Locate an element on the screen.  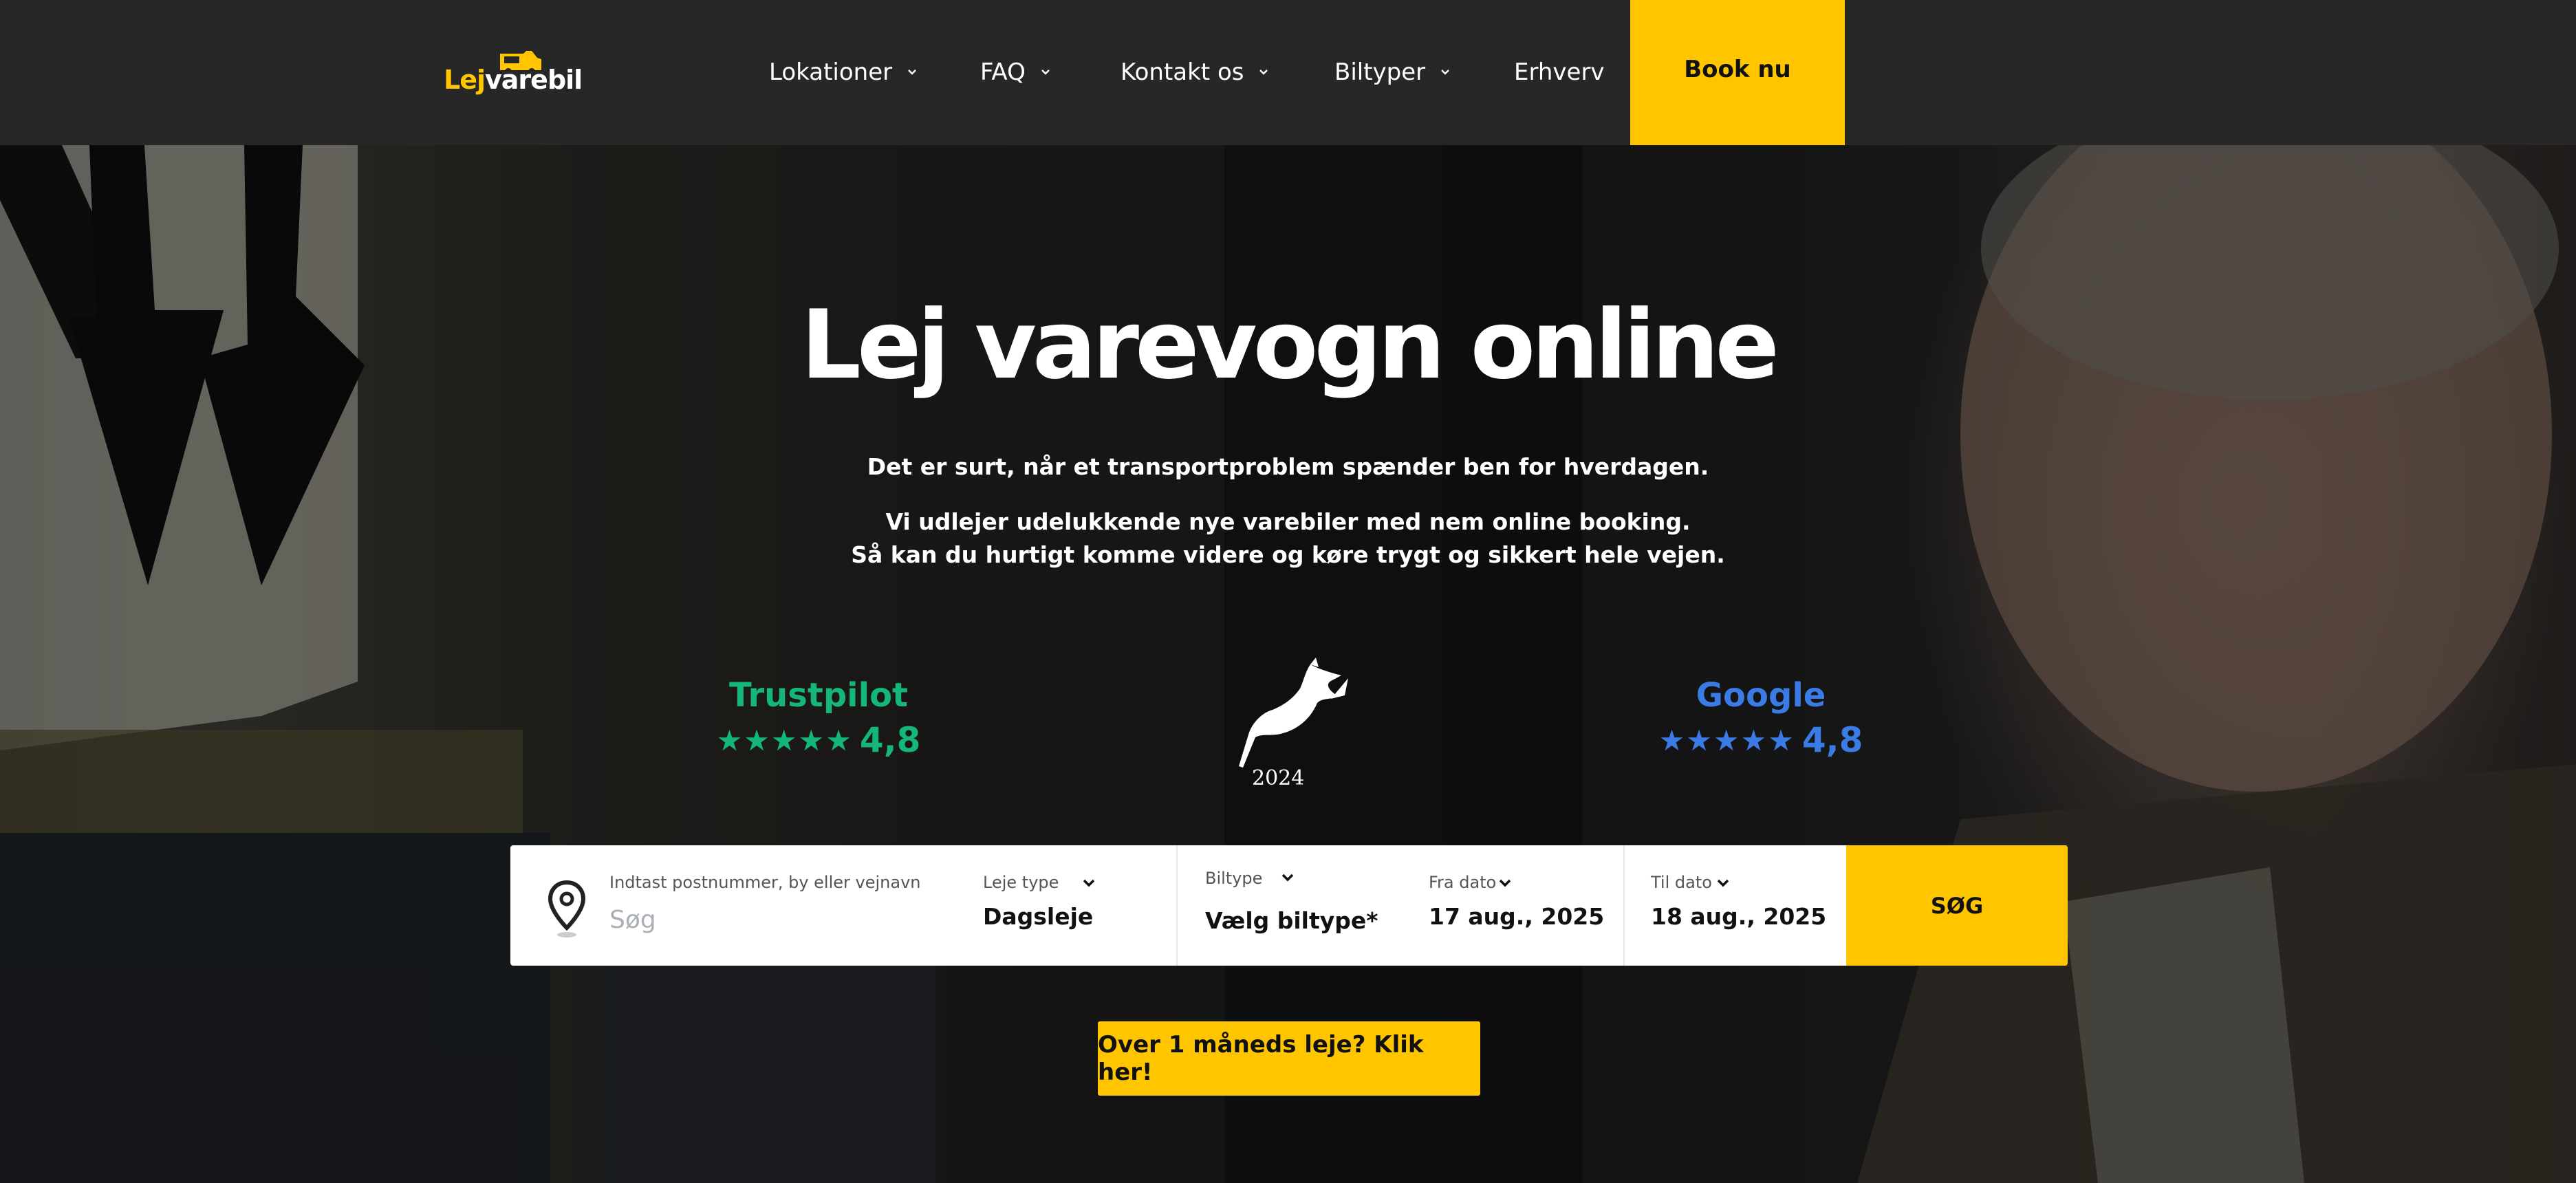
to-date-picker: Til dato 18 aug., 2025 is located at coordinates (1735, 905).